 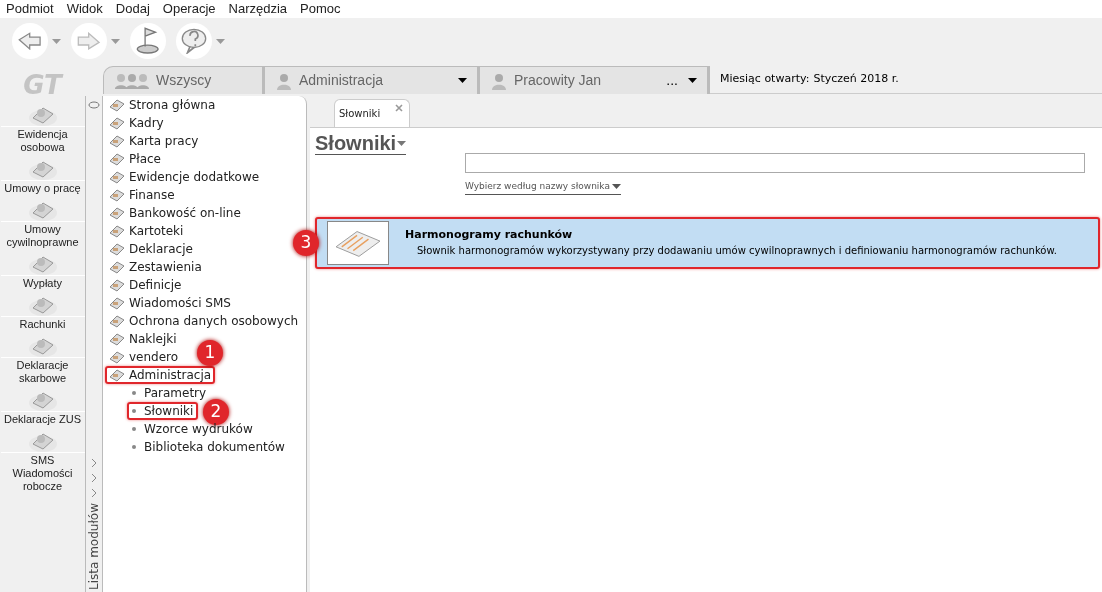 What do you see at coordinates (204, 321) in the screenshot?
I see `tree-item: Ochrona danych osobowych` at bounding box center [204, 321].